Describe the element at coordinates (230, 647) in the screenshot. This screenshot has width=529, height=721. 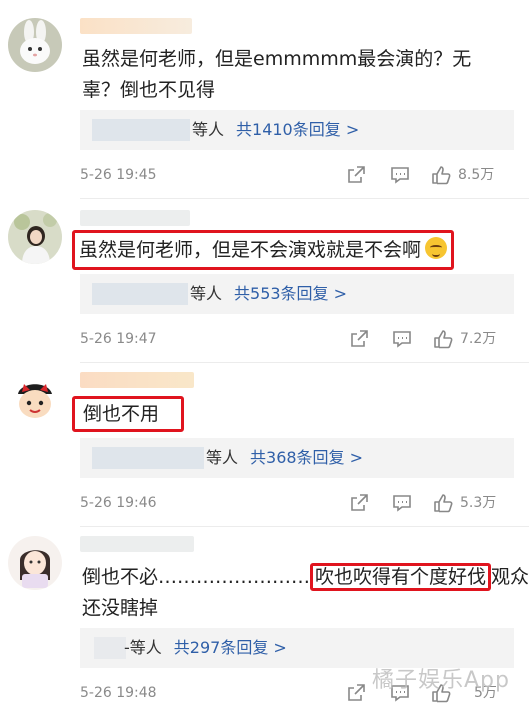
I see `view-replies-link: 共297条回复 >` at that location.